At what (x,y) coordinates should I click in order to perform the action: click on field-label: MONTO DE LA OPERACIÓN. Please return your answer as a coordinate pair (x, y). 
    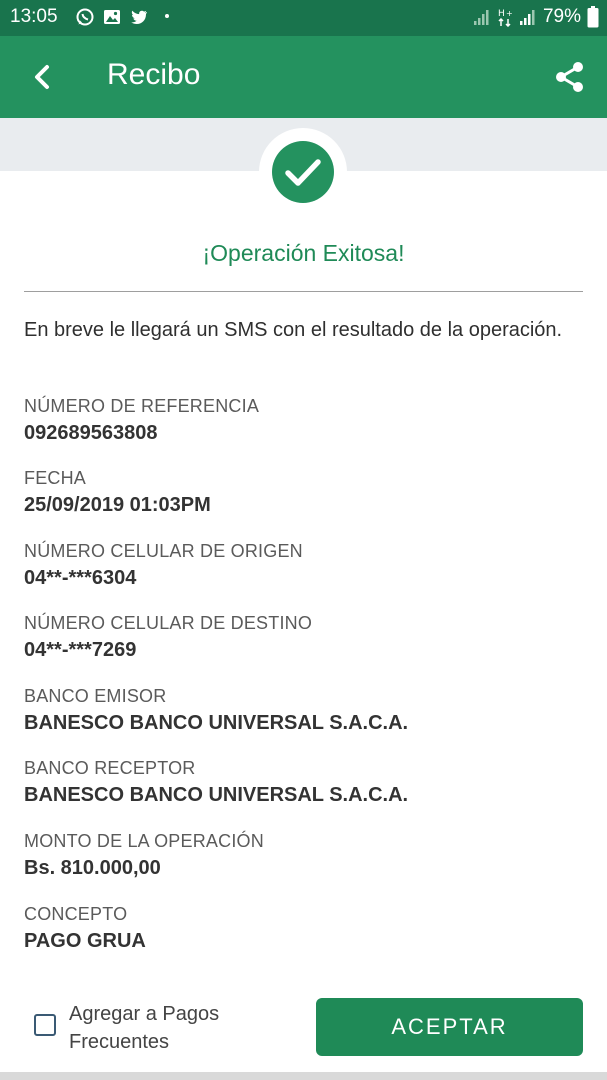
    Looking at the image, I should click on (144, 841).